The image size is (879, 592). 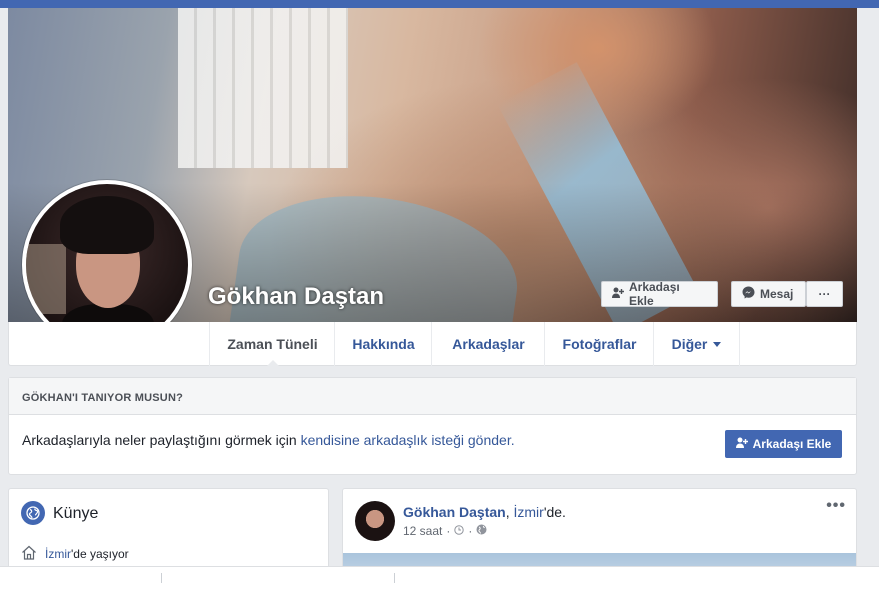 I want to click on more-options-icon: ···, so click(x=824, y=294).